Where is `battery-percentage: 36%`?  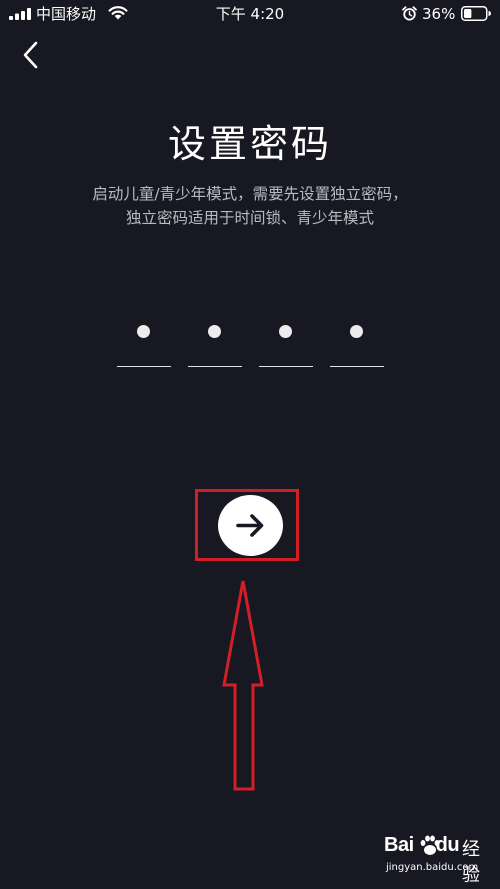
battery-percentage: 36% is located at coordinates (439, 14).